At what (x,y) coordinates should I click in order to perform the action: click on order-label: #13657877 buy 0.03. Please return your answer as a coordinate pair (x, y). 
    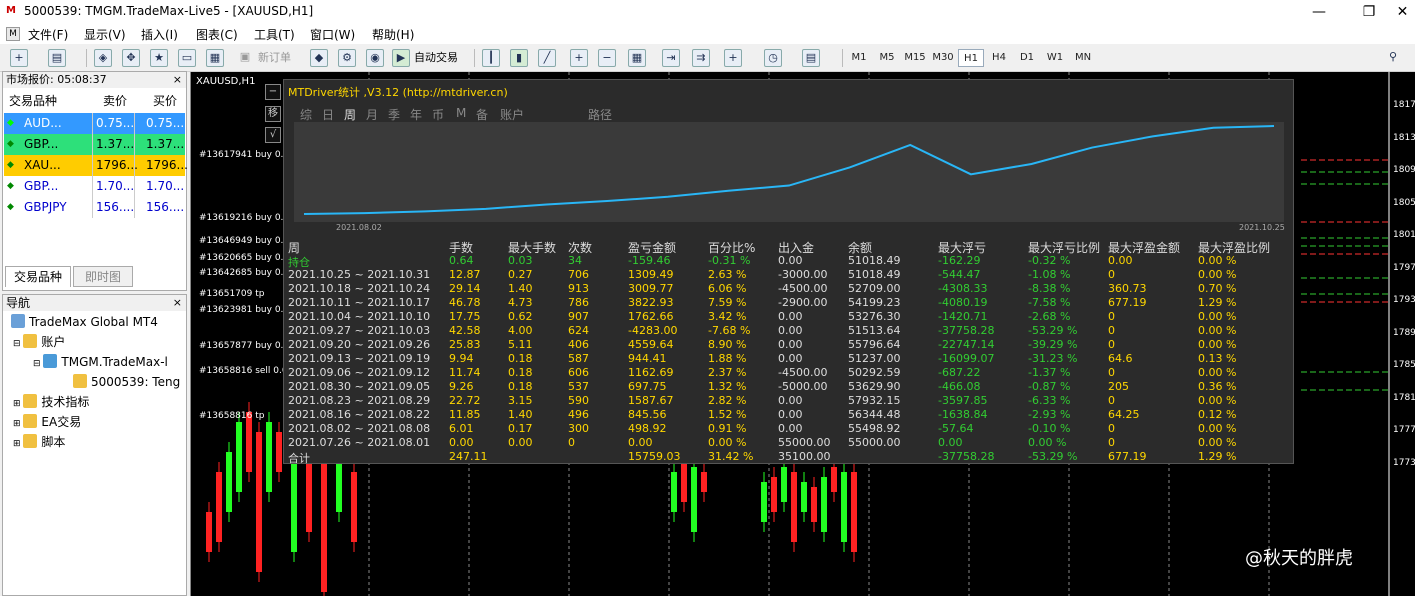
    Looking at the image, I should click on (247, 346).